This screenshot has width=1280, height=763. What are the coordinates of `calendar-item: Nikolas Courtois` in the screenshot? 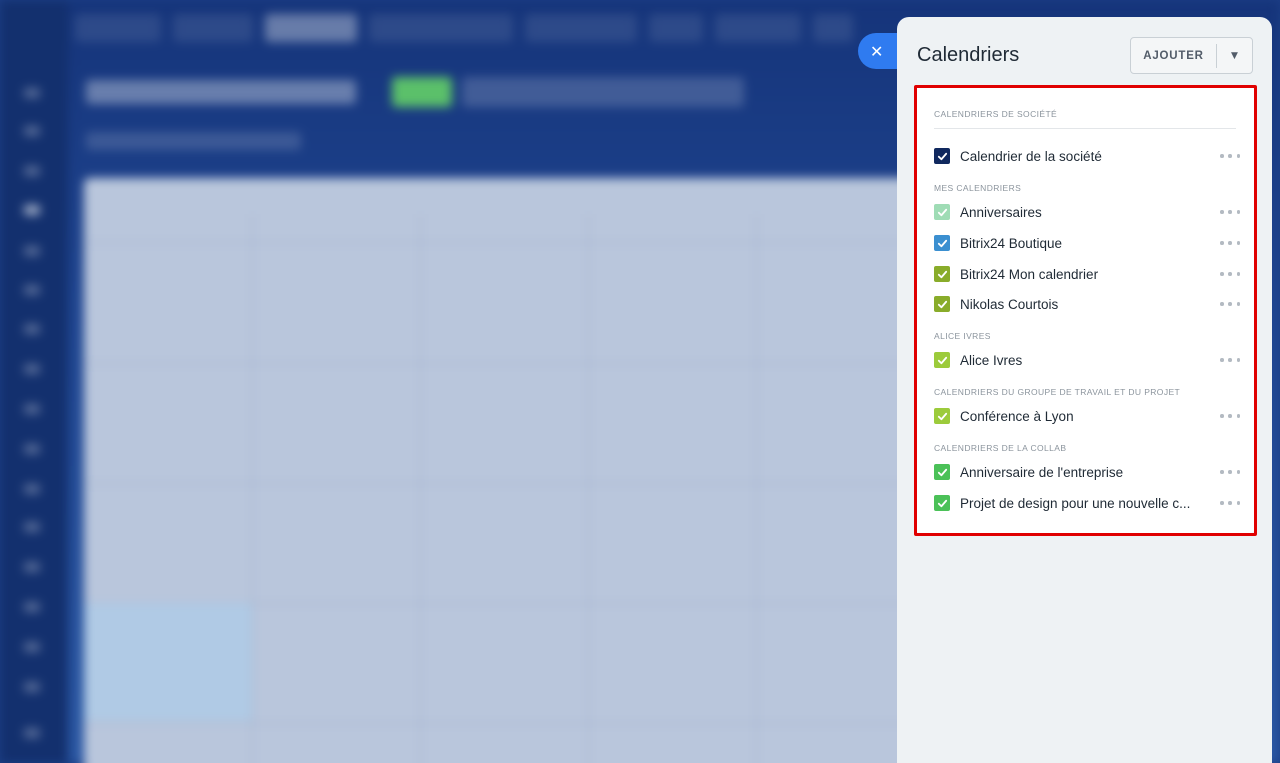 It's located at (1087, 304).